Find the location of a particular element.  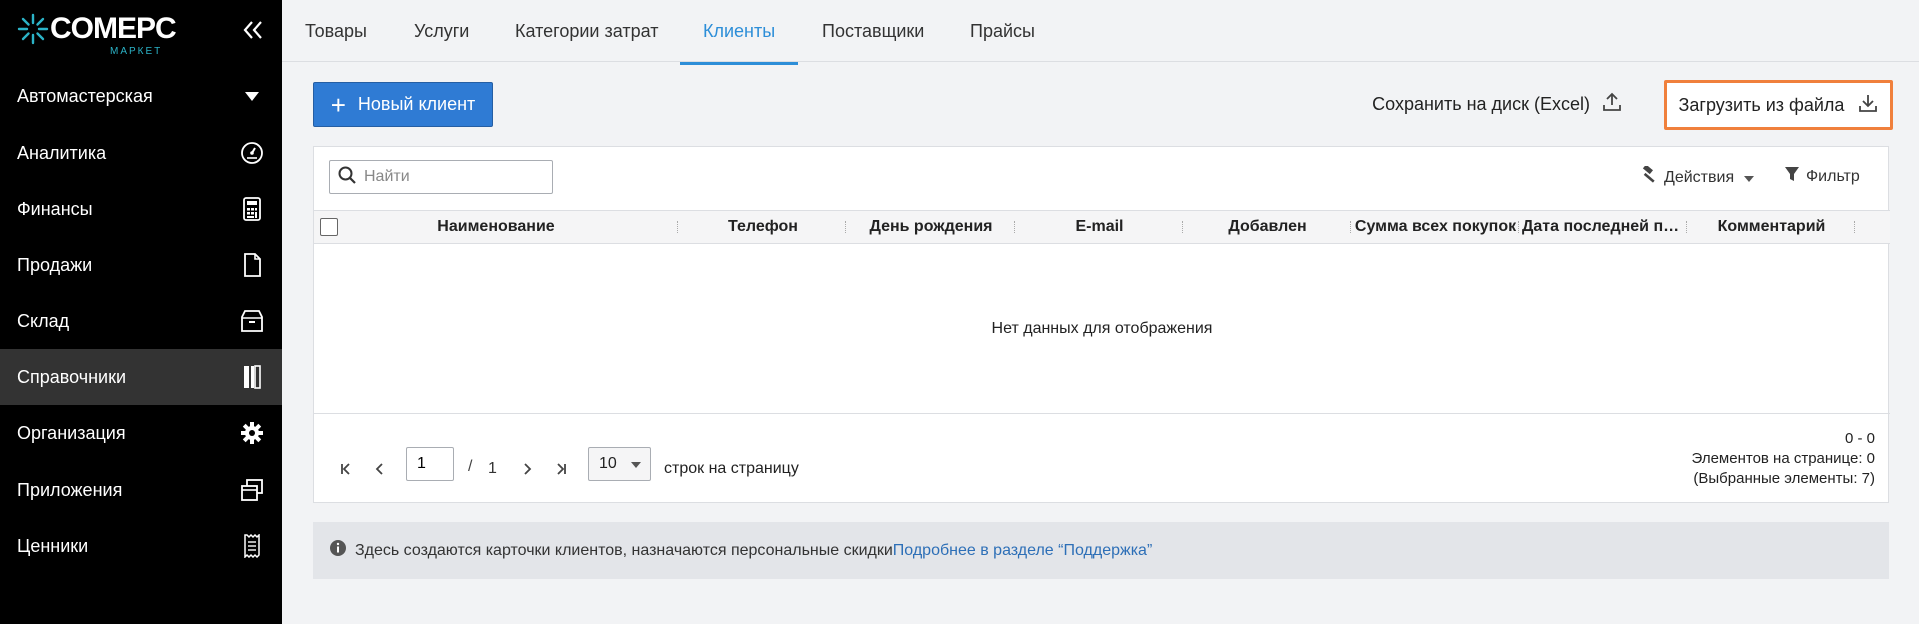

support-link: Подробнее в разделе “Поддержка” is located at coordinates (1022, 550).